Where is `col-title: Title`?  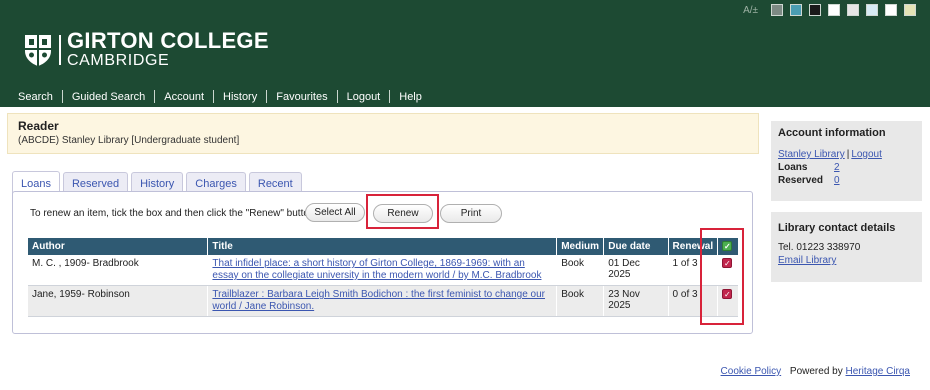 col-title: Title is located at coordinates (382, 246).